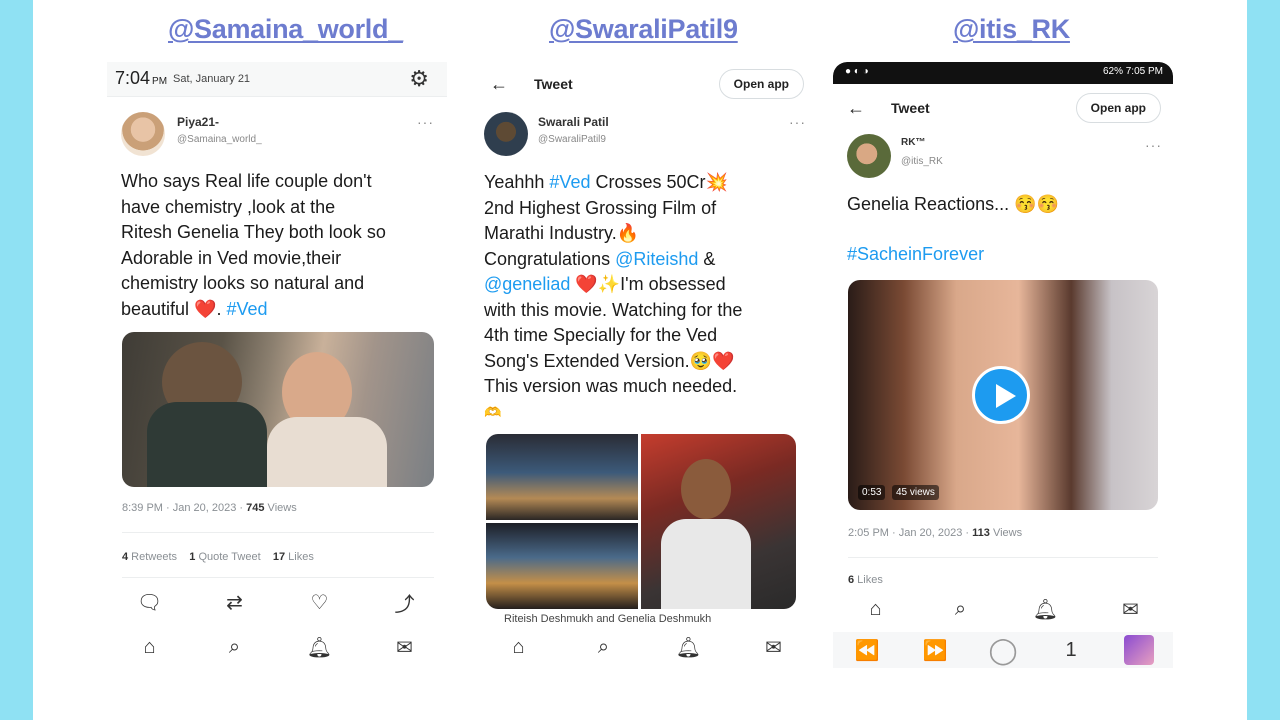 This screenshot has width=1280, height=720. What do you see at coordinates (150, 602) in the screenshot?
I see `reply-icon: 🗨` at bounding box center [150, 602].